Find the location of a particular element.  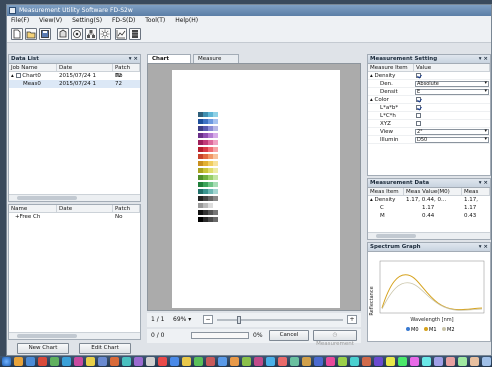

edit-chart-button: Edit Chart is located at coordinates (105, 348).